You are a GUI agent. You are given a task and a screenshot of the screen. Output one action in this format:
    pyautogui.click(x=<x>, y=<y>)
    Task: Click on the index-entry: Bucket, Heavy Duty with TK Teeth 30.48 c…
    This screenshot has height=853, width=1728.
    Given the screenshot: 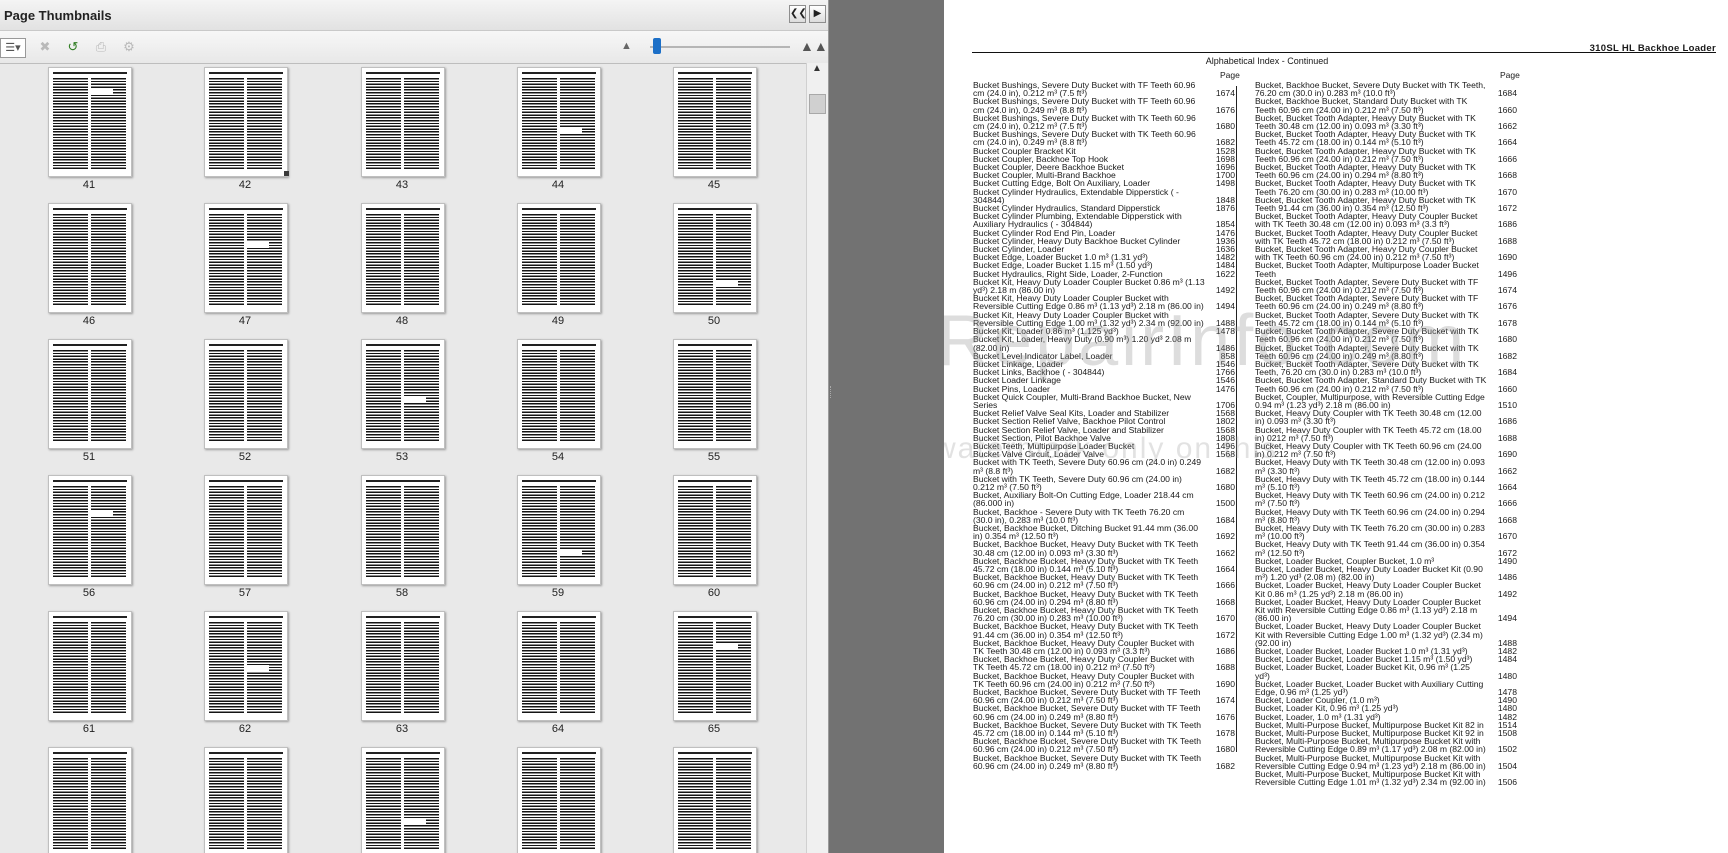 What is the action you would take?
    pyautogui.click(x=1386, y=466)
    